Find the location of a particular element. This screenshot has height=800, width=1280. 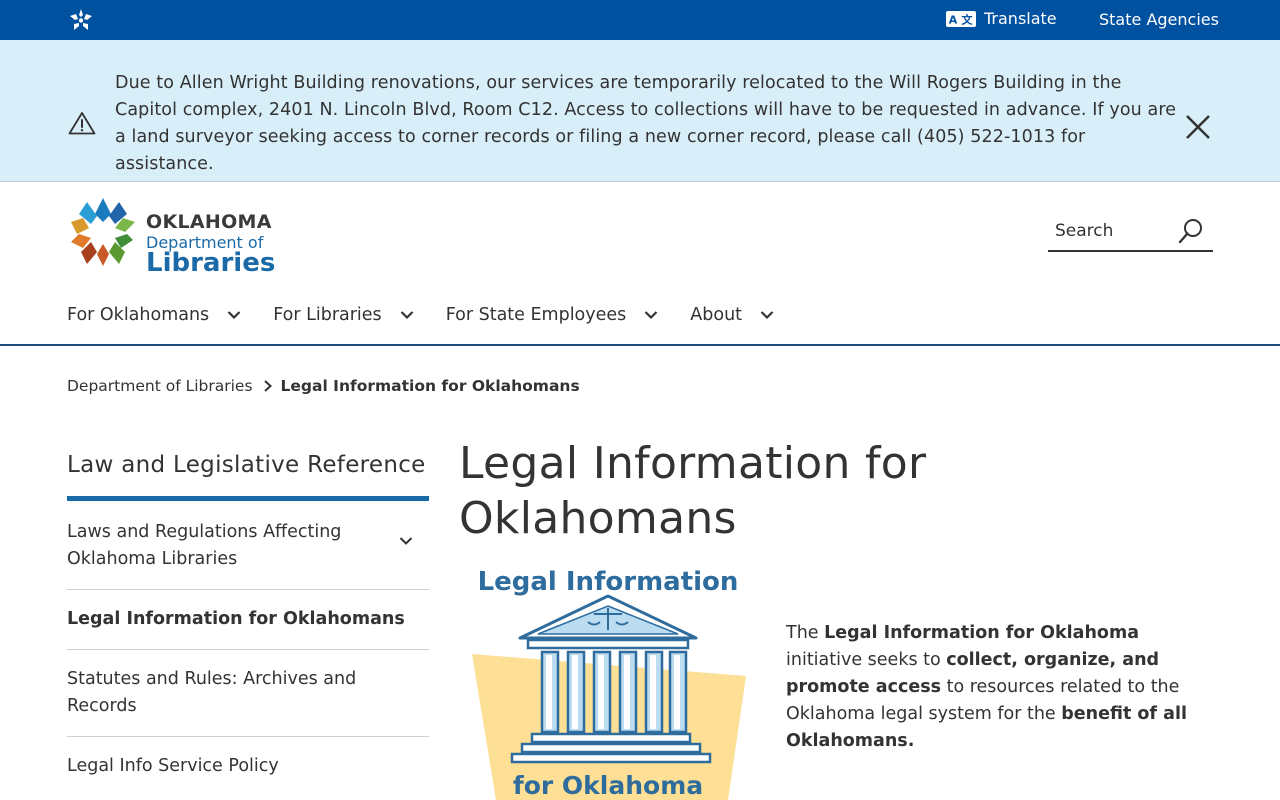

logo-line-oklahoma: OKLAHOMA is located at coordinates (209, 222).